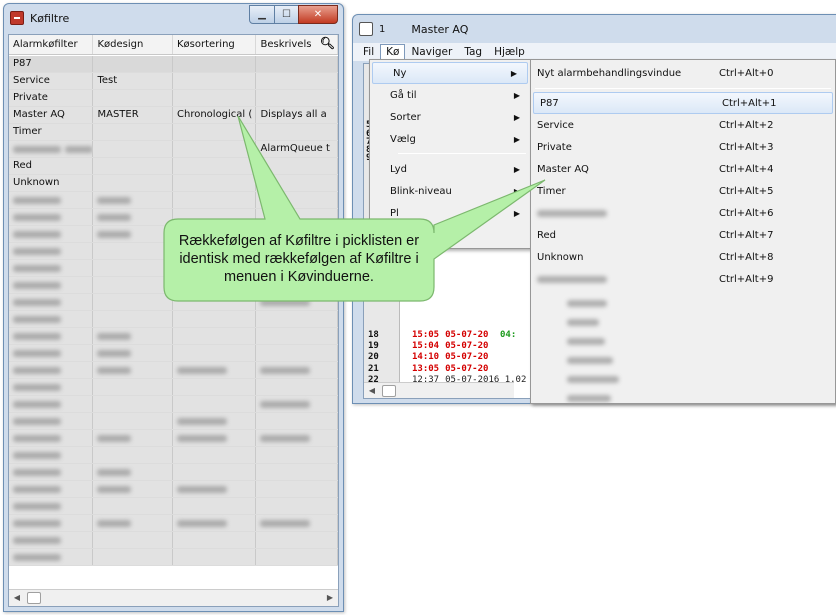 Image resolution: width=836 pixels, height=615 pixels. What do you see at coordinates (683, 169) in the screenshot?
I see `new-submenu-item: Master AQ Ctrl+Alt+4` at bounding box center [683, 169].